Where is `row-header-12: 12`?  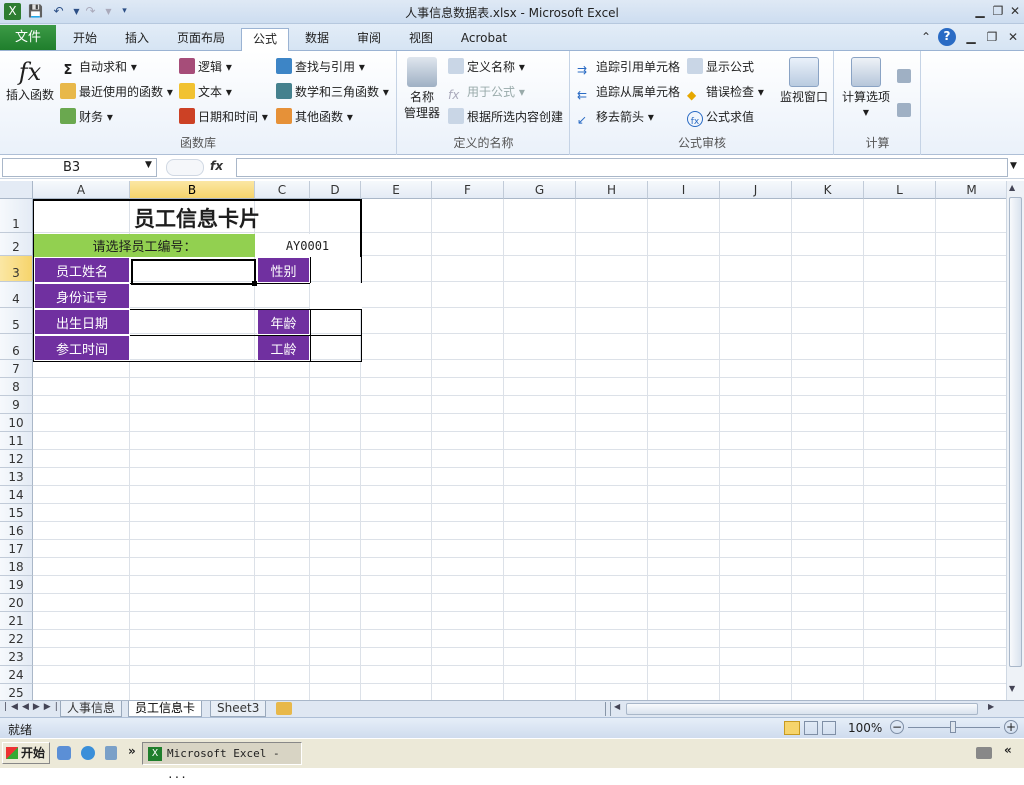 row-header-12: 12 is located at coordinates (16, 459).